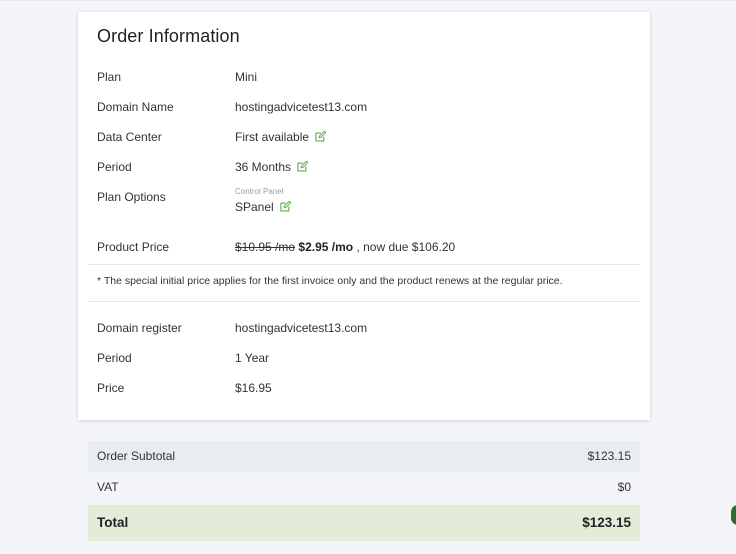 The image size is (736, 554). What do you see at coordinates (624, 487) in the screenshot?
I see `vat-value: $0` at bounding box center [624, 487].